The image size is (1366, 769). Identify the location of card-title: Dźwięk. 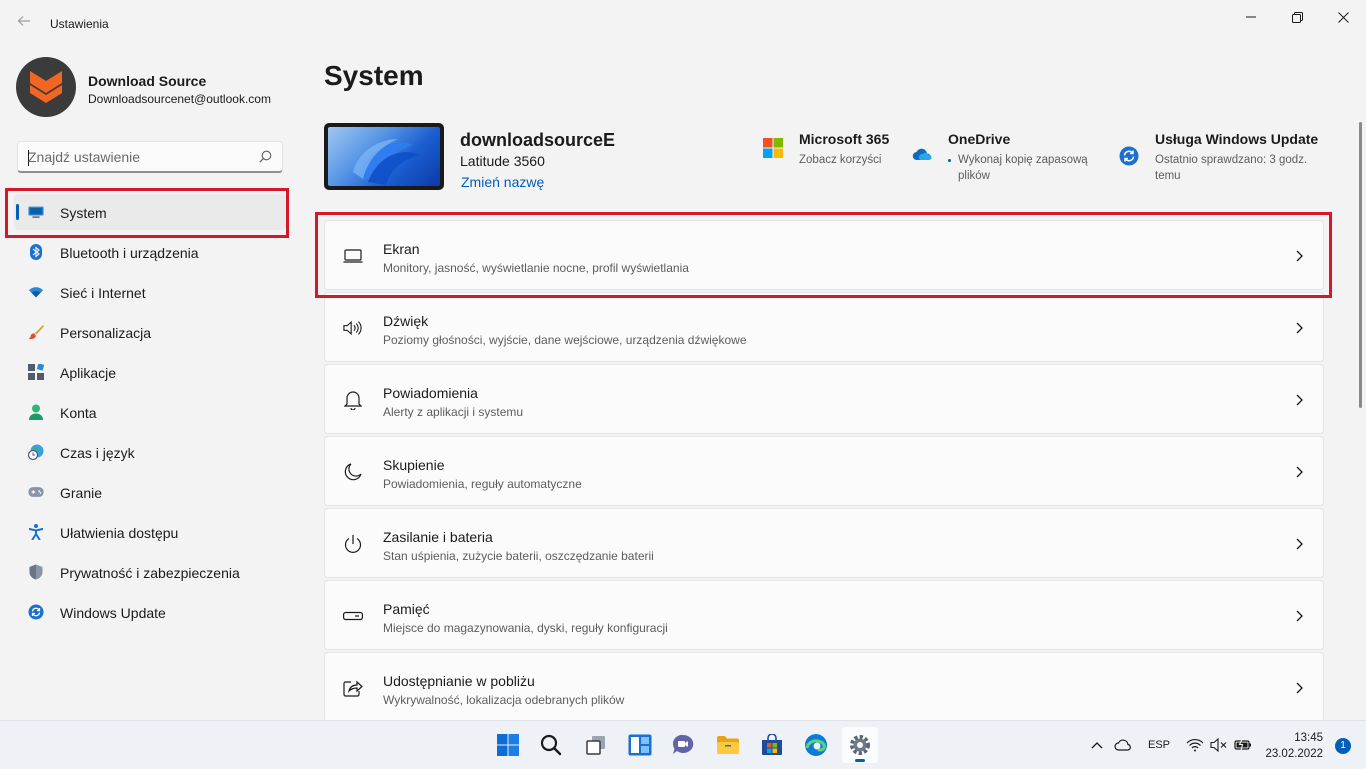
(406, 321).